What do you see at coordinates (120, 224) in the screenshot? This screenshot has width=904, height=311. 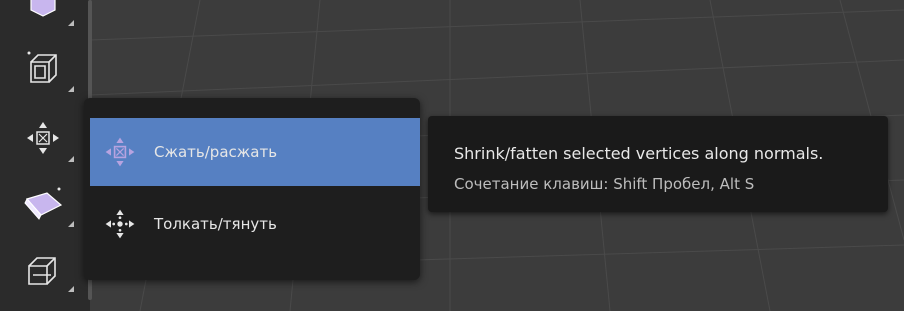 I see `push-pull-icon` at bounding box center [120, 224].